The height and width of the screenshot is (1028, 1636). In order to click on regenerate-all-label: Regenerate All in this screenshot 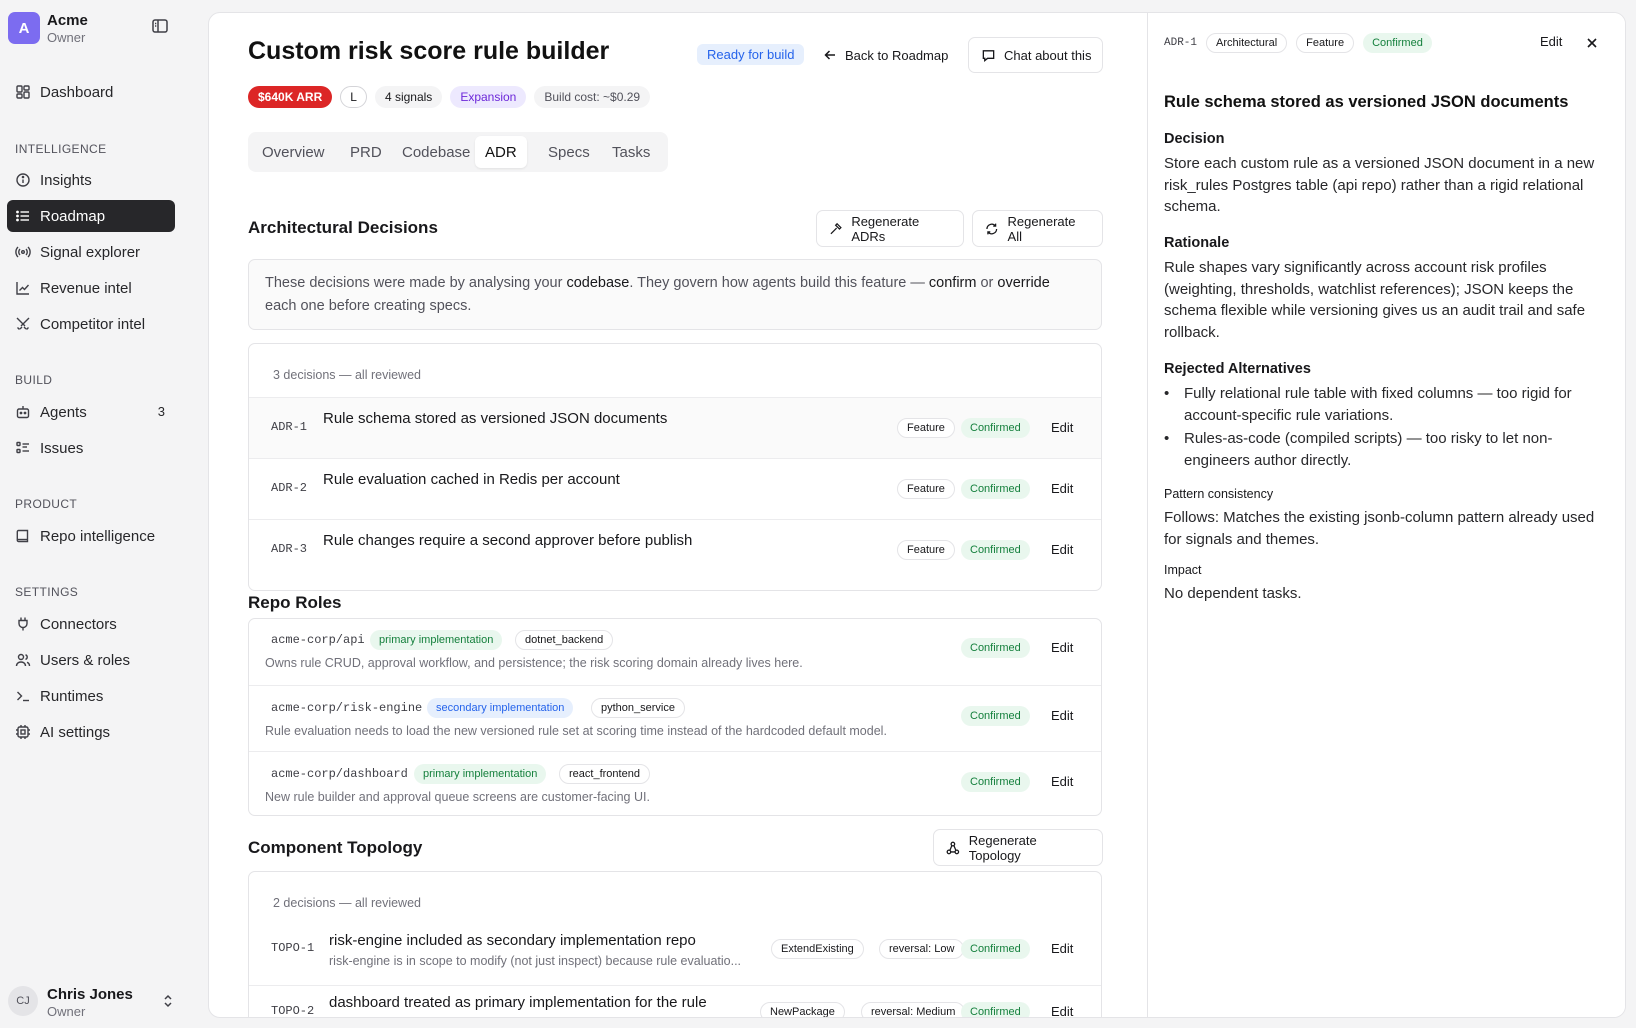, I will do `click(1041, 228)`.